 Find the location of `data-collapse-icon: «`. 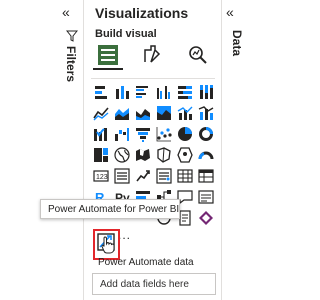

data-collapse-icon: « is located at coordinates (230, 12).